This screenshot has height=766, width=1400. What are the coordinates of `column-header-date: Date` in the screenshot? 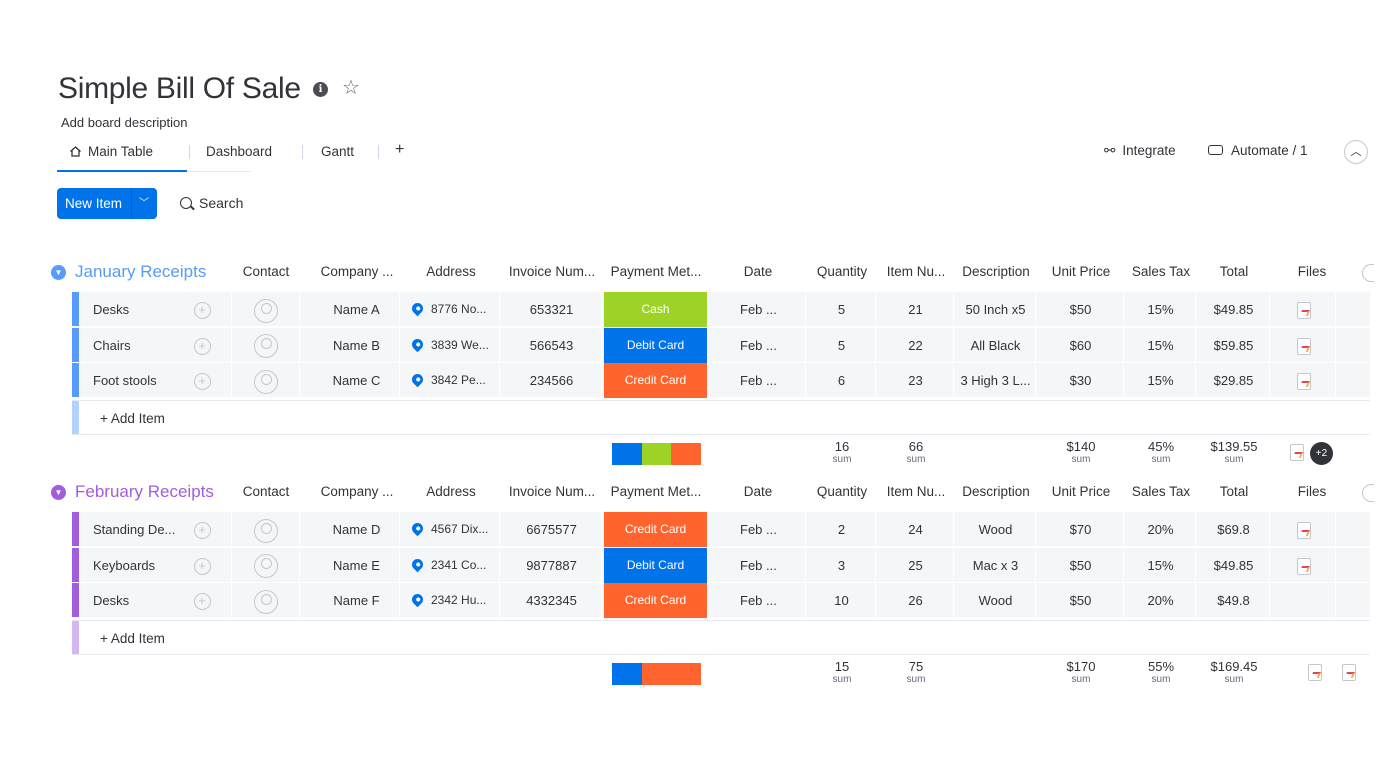 It's located at (758, 491).